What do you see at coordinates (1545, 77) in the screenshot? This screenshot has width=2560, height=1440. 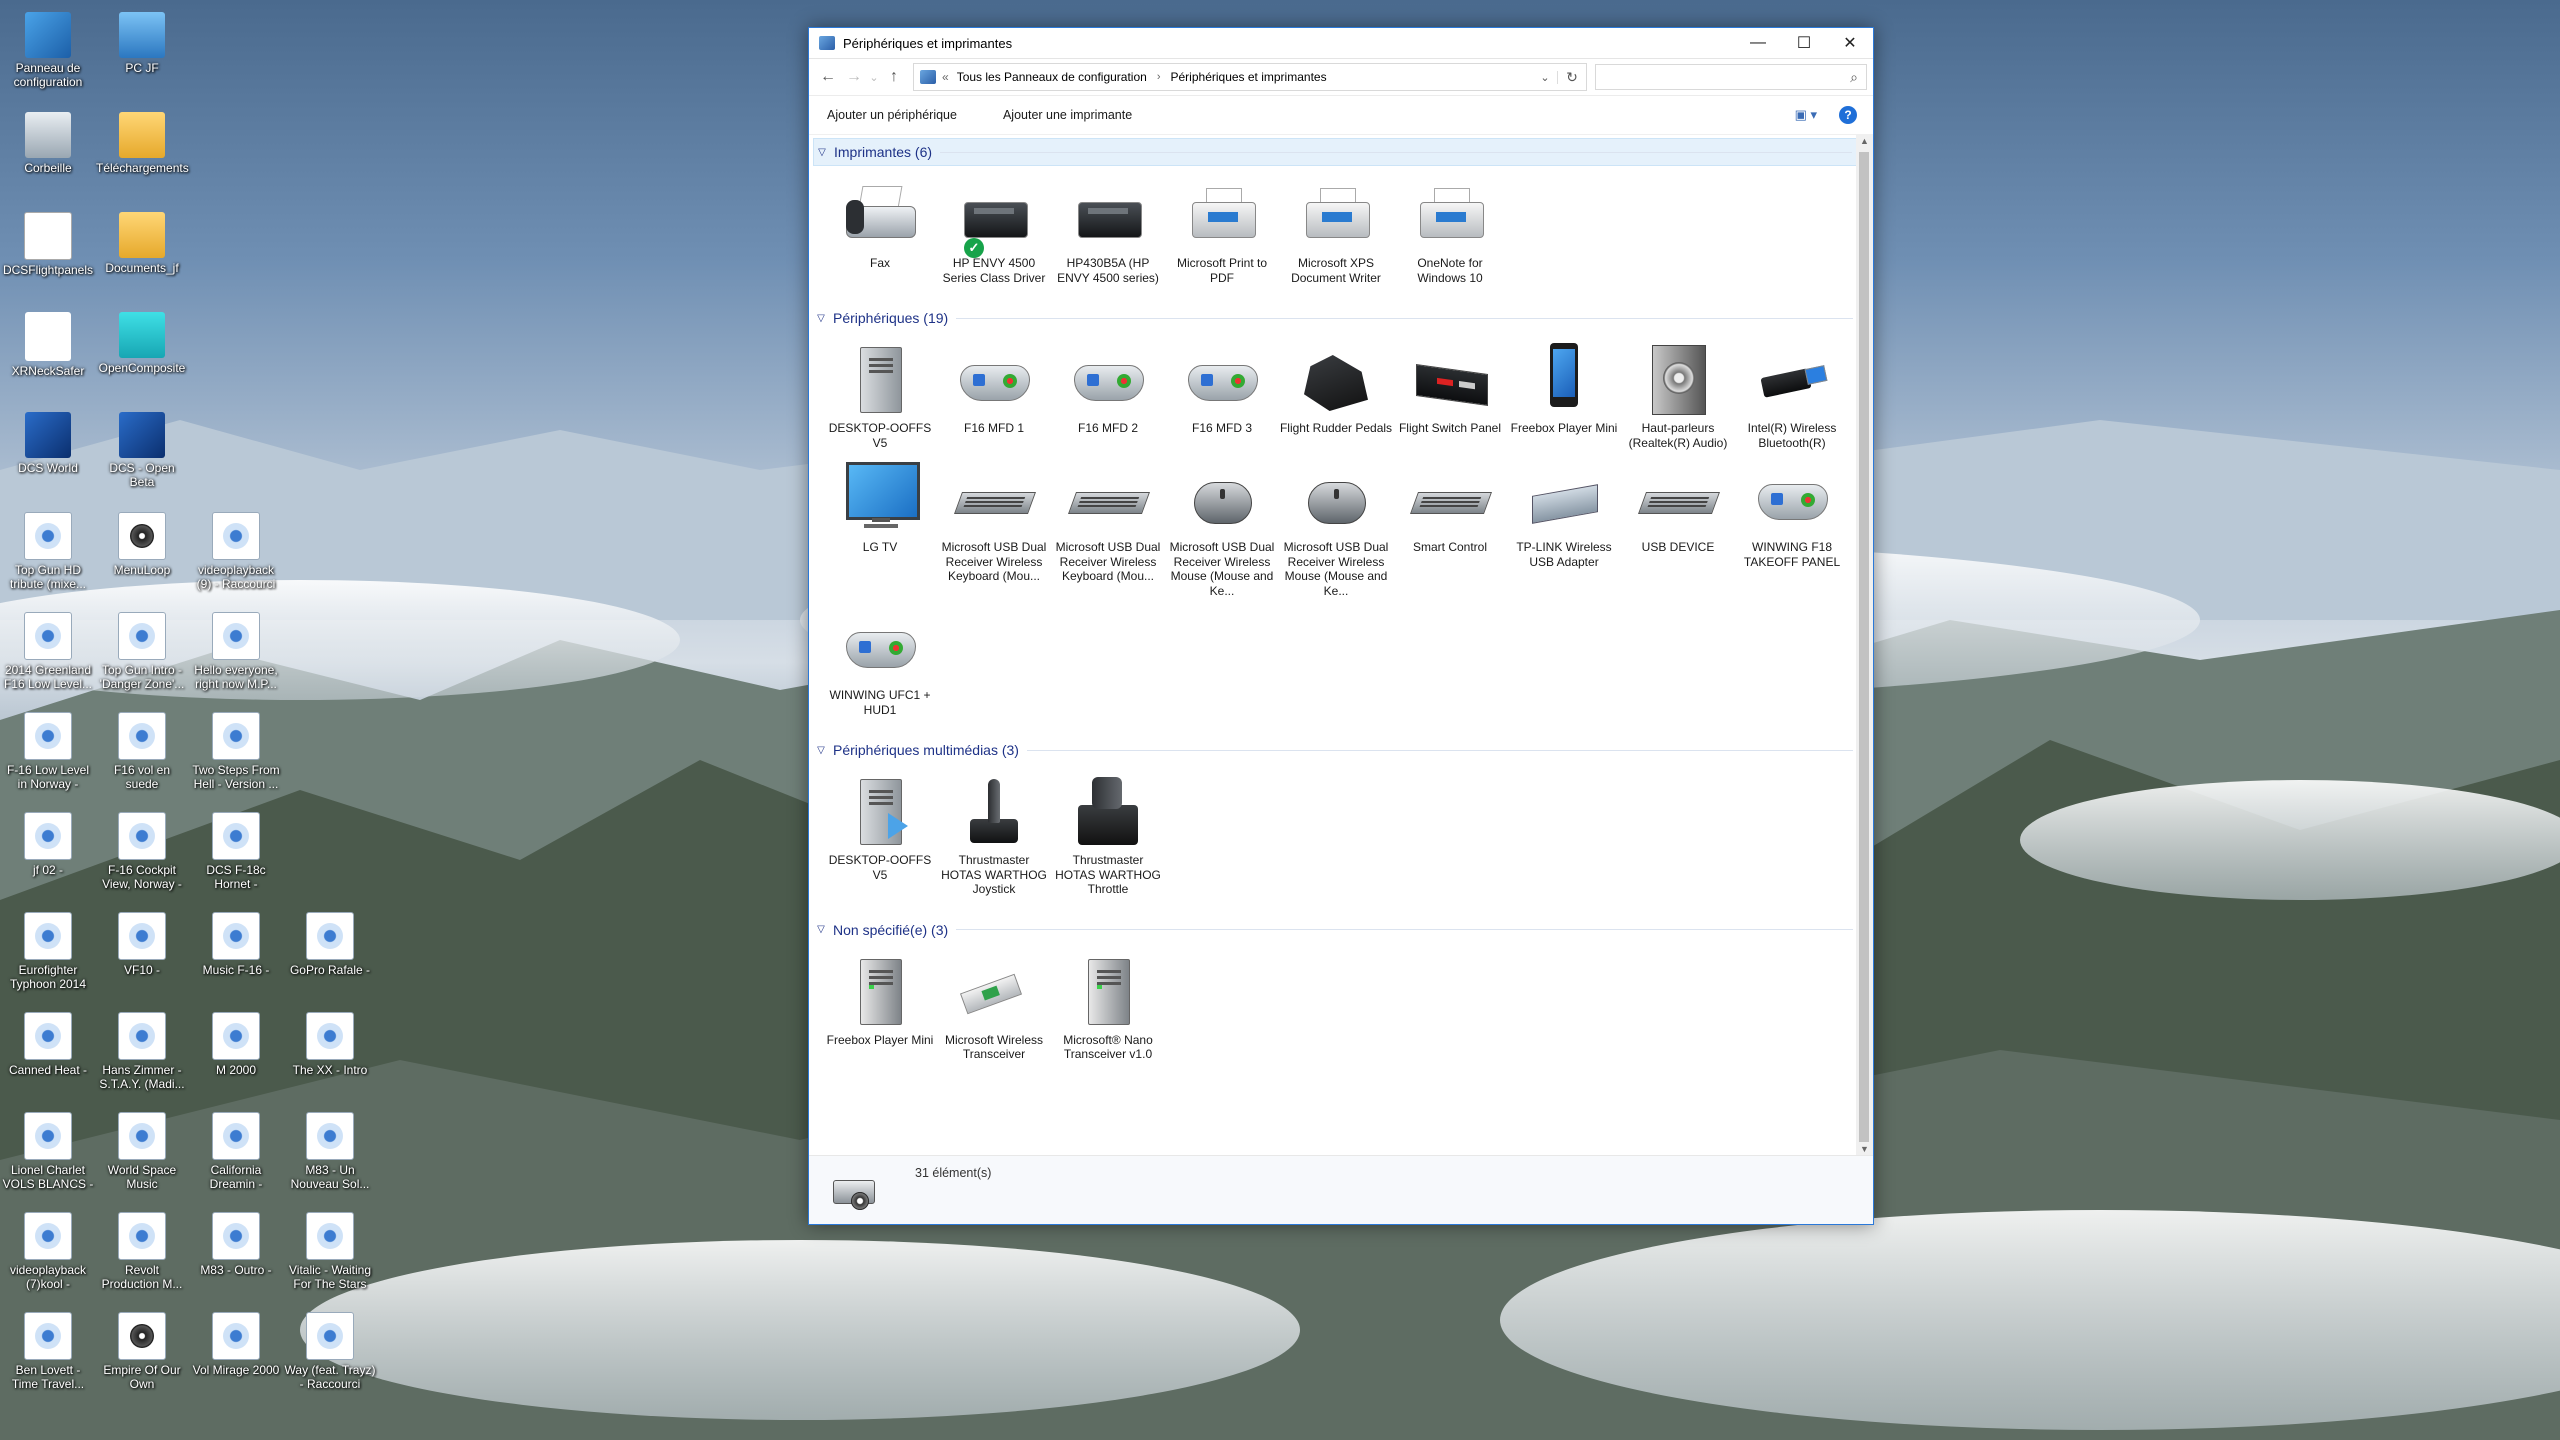 I see `address-dropdown-button: ⌄` at bounding box center [1545, 77].